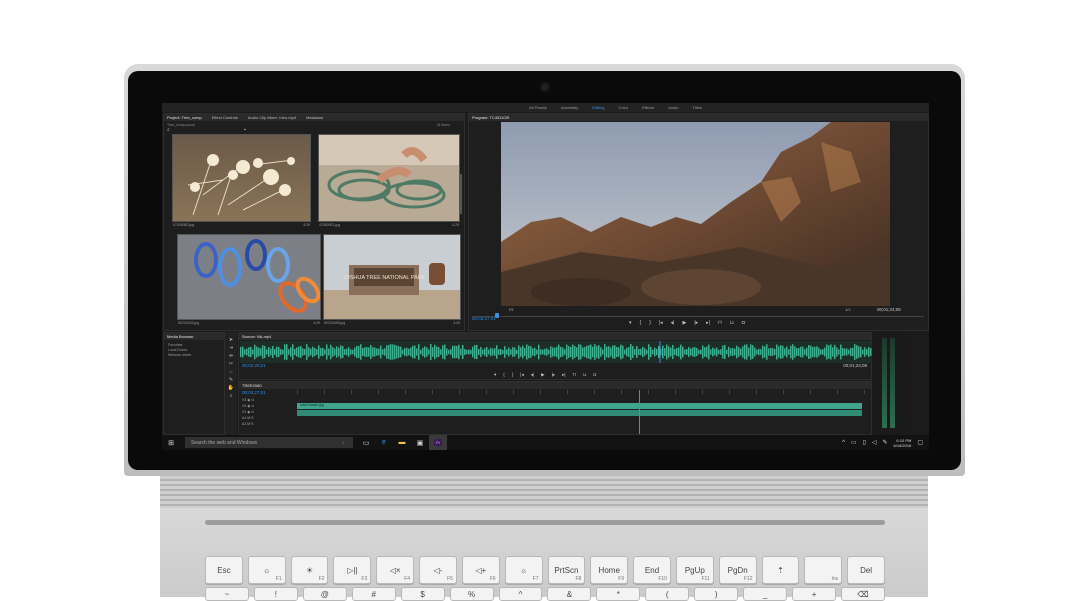 This screenshot has height=601, width=1091. What do you see at coordinates (579, 406) in the screenshot?
I see `video-clip: Intro/Teaser.jpg` at bounding box center [579, 406].